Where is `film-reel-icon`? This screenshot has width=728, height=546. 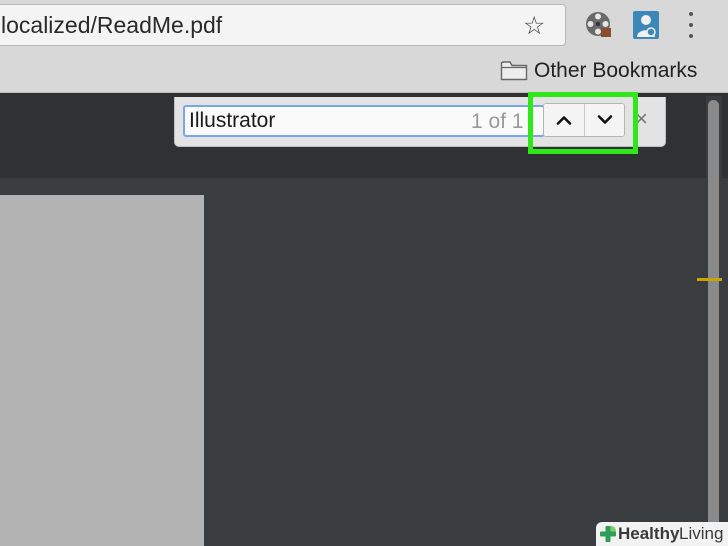 film-reel-icon is located at coordinates (598, 24).